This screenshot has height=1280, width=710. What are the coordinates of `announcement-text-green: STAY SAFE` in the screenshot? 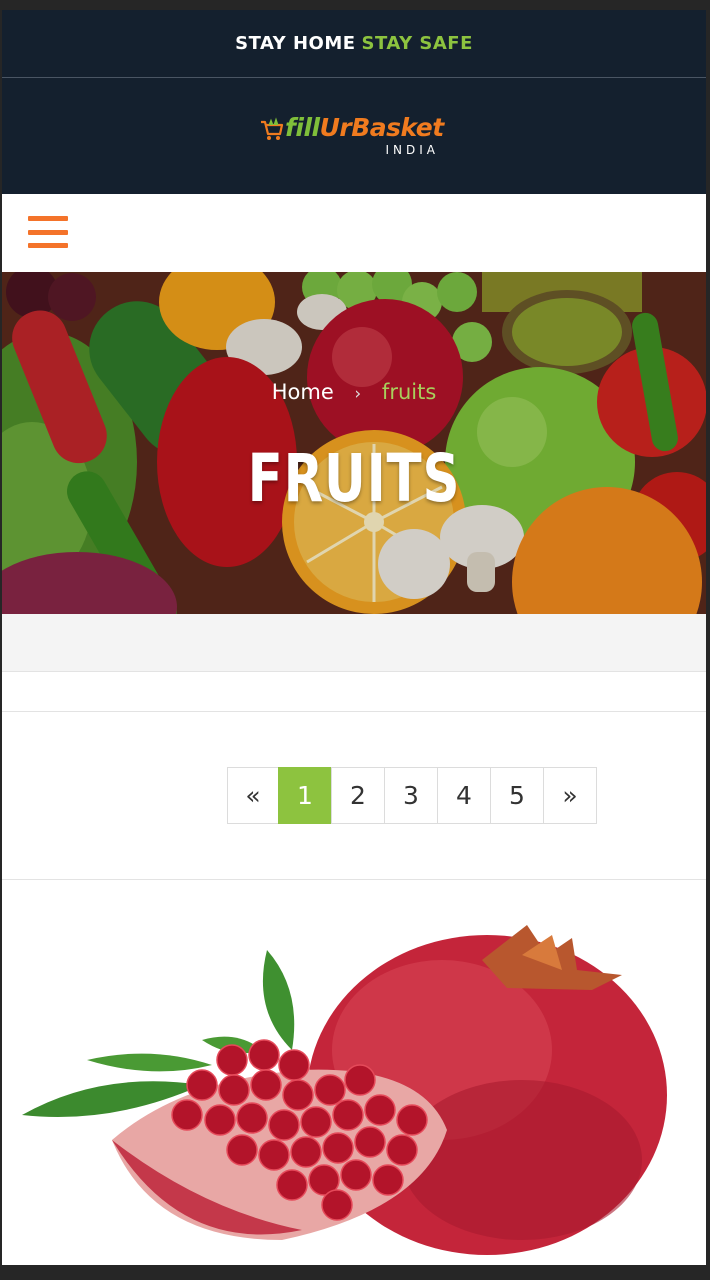 It's located at (417, 43).